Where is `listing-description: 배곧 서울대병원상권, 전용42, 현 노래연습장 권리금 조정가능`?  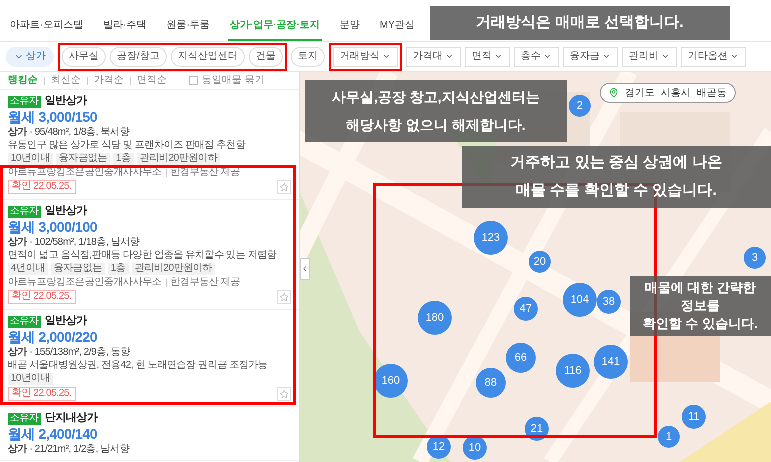
listing-description: 배곧 서울대병원상권, 전용42, 현 노래연습장 권리금 조정가능 is located at coordinates (138, 365).